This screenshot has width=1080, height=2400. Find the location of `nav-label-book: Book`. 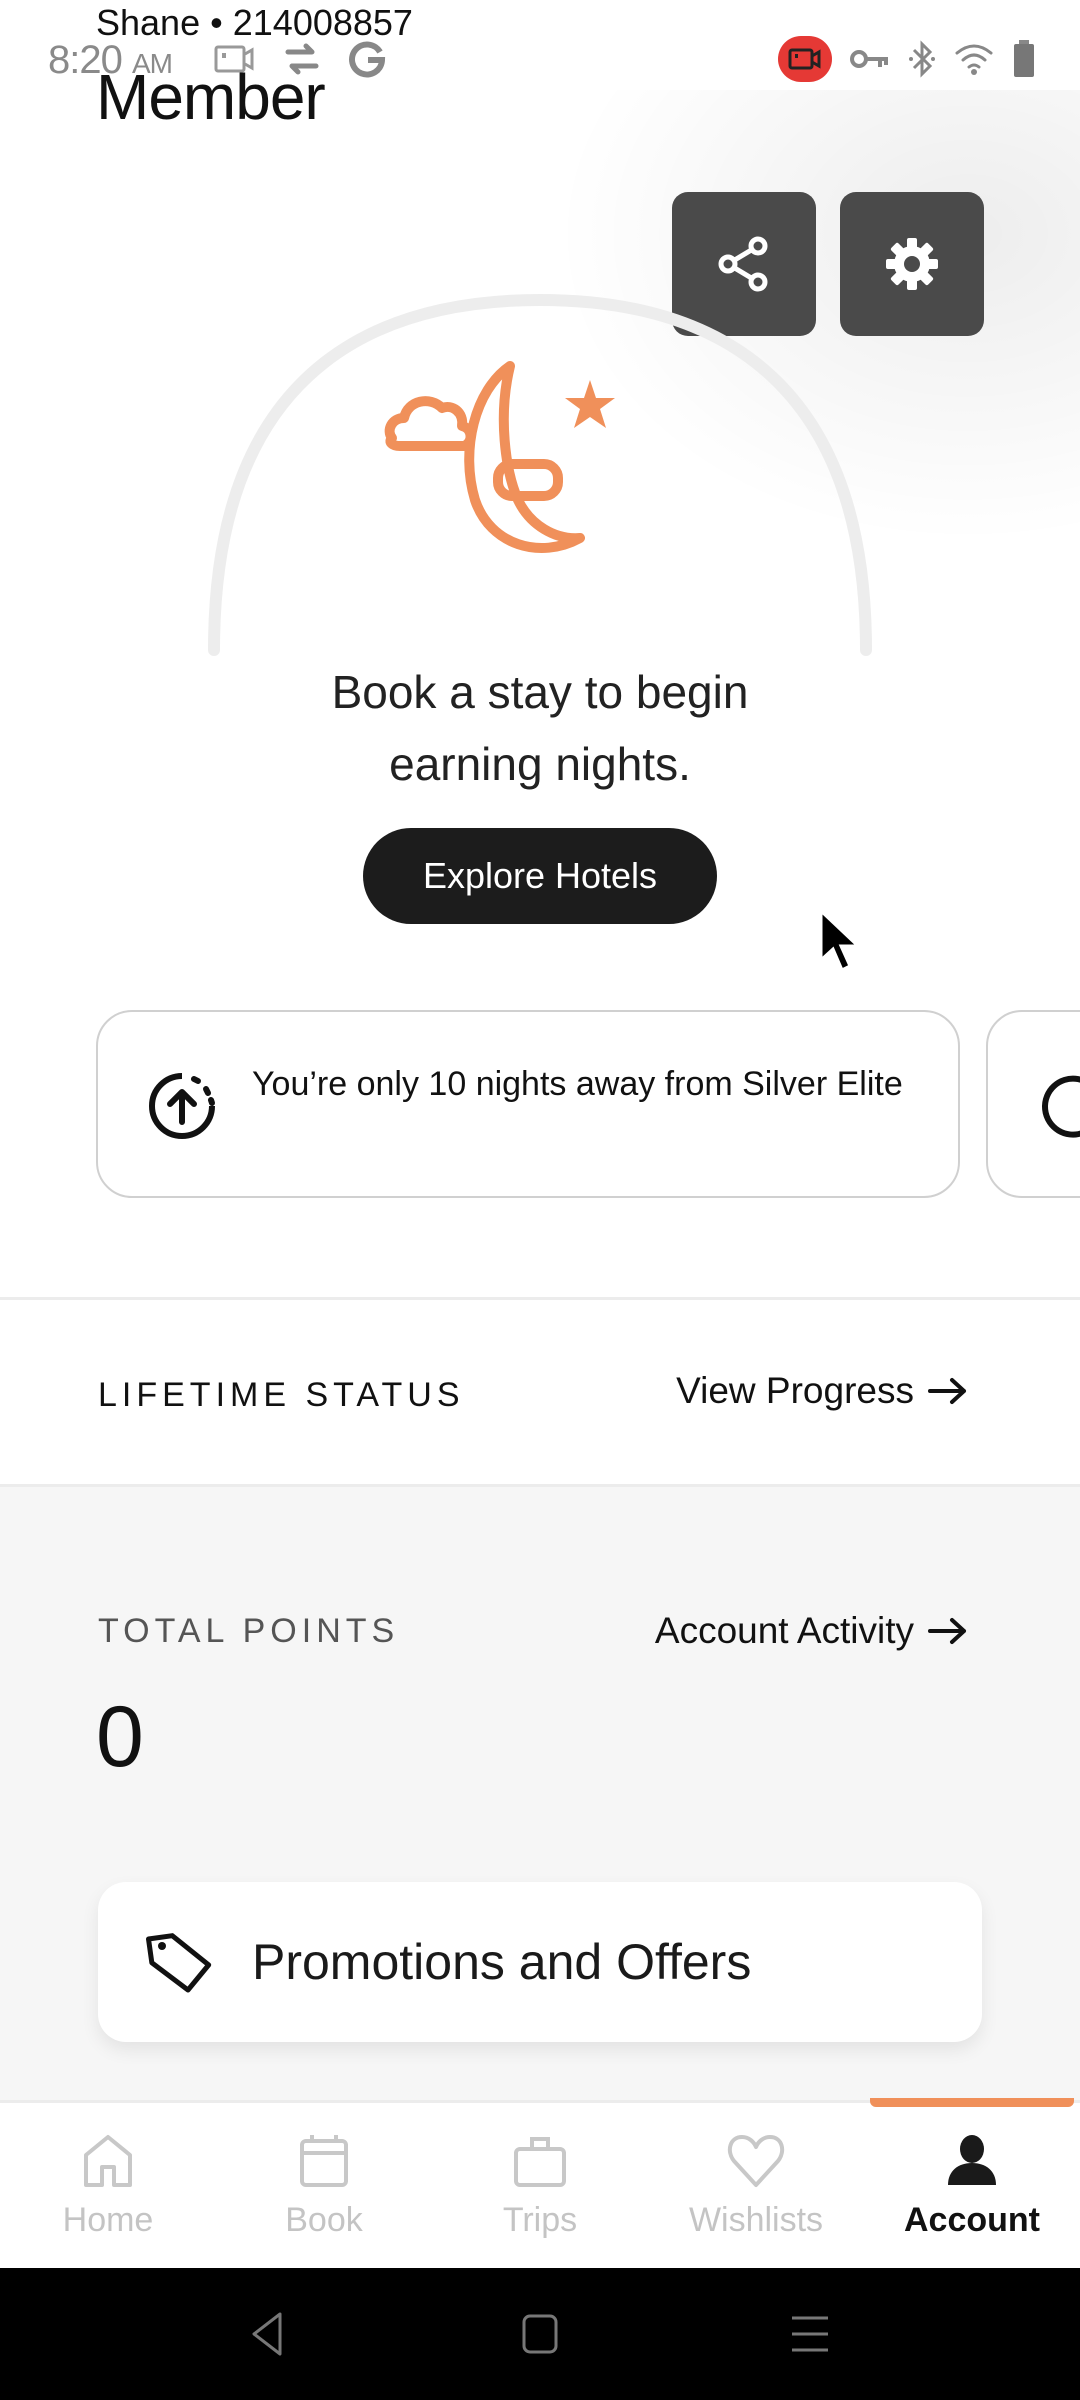

nav-label-book: Book is located at coordinates (324, 2220).